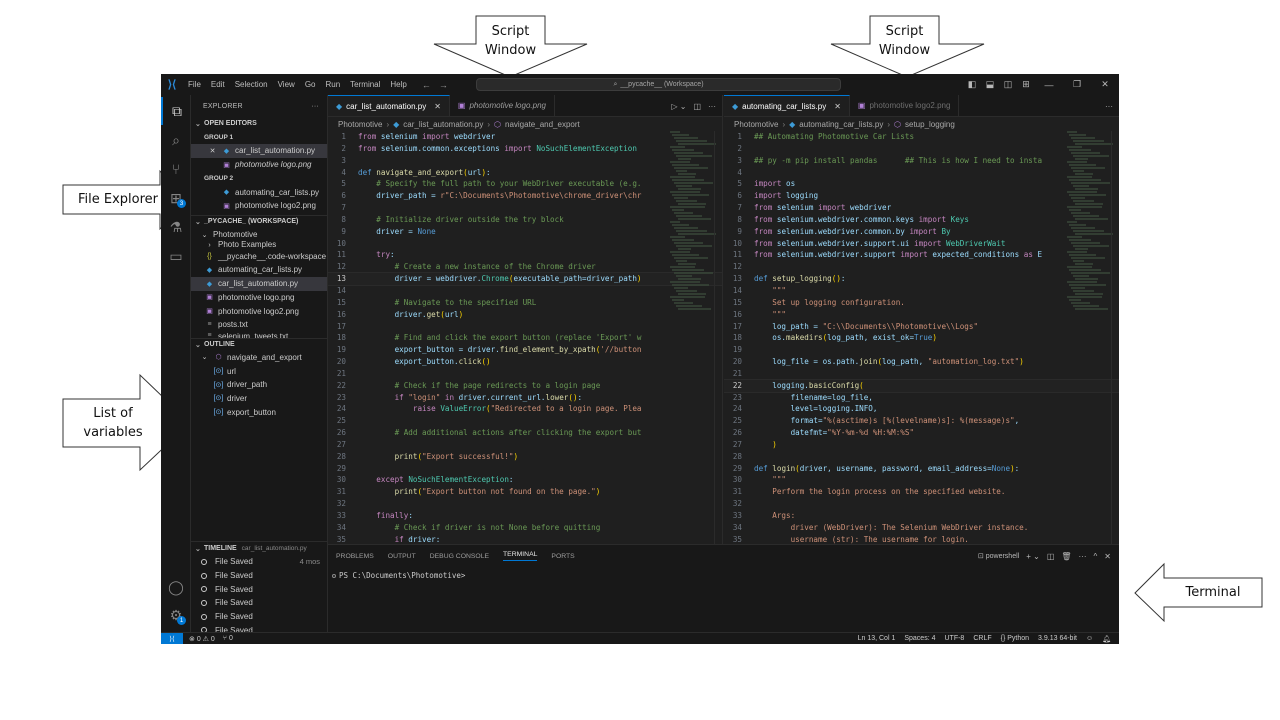  What do you see at coordinates (658, 84) in the screenshot?
I see `command-center-search: ⌕ __pycache__ (Workspace)` at bounding box center [658, 84].